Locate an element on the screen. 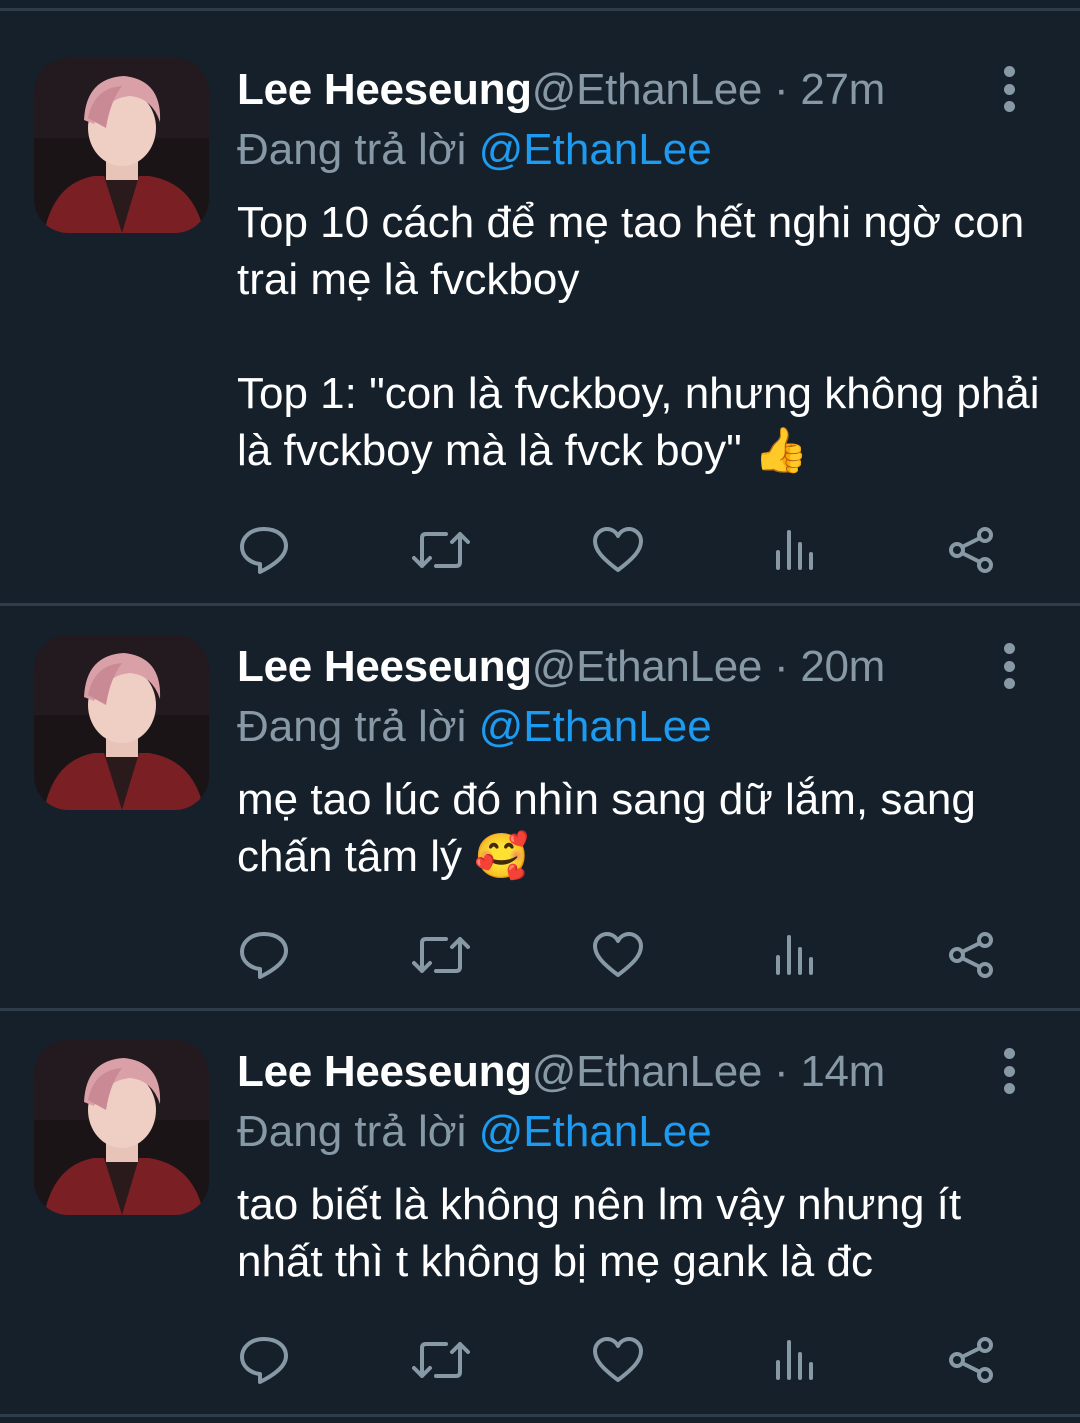 The width and height of the screenshot is (1080, 1423). tweet-header: Lee Heeseung@EthanLee · 14m is located at coordinates (561, 1072).